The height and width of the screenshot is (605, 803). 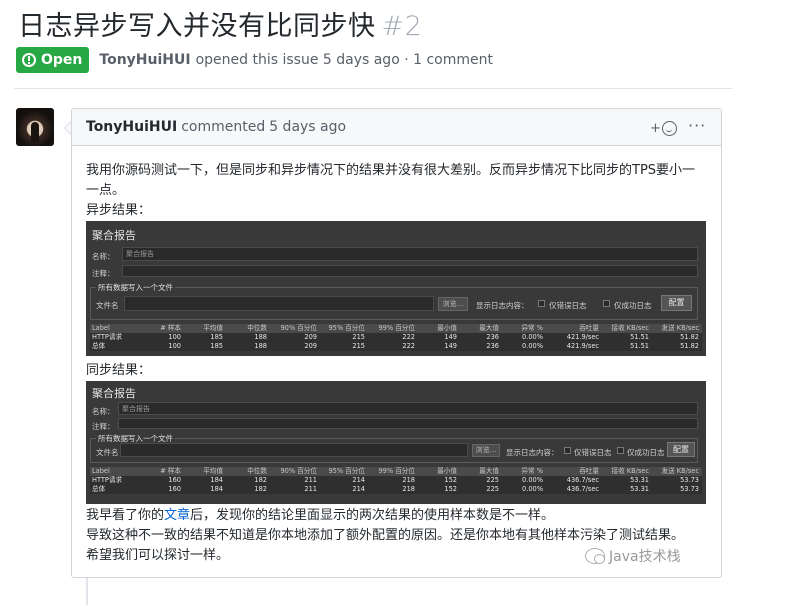 I want to click on wechat-icon, so click(x=595, y=556).